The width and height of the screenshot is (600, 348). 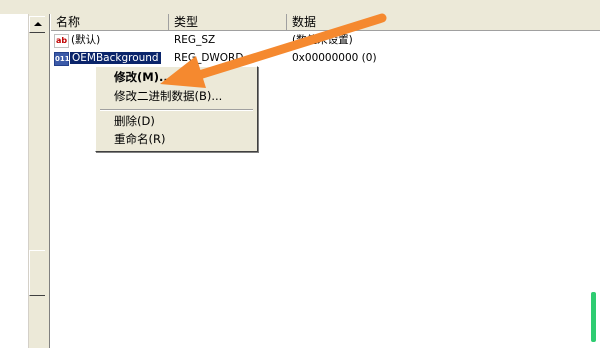 What do you see at coordinates (593, 317) in the screenshot?
I see `scroll-indicator` at bounding box center [593, 317].